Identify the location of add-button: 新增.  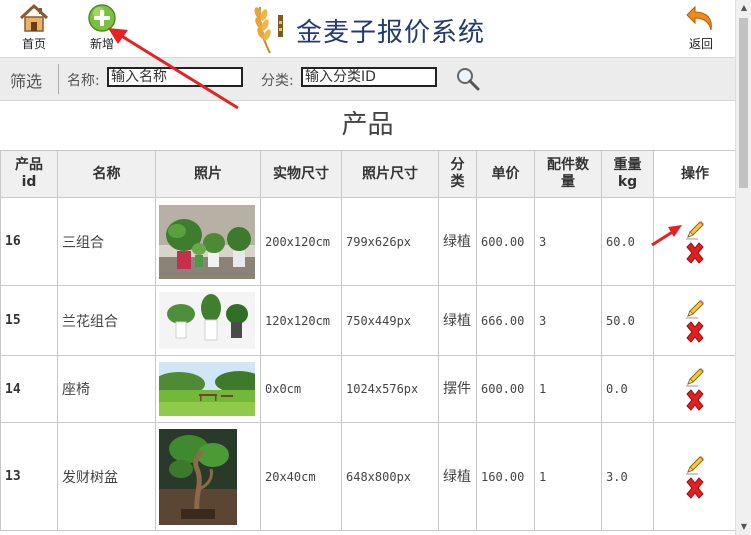
(102, 27).